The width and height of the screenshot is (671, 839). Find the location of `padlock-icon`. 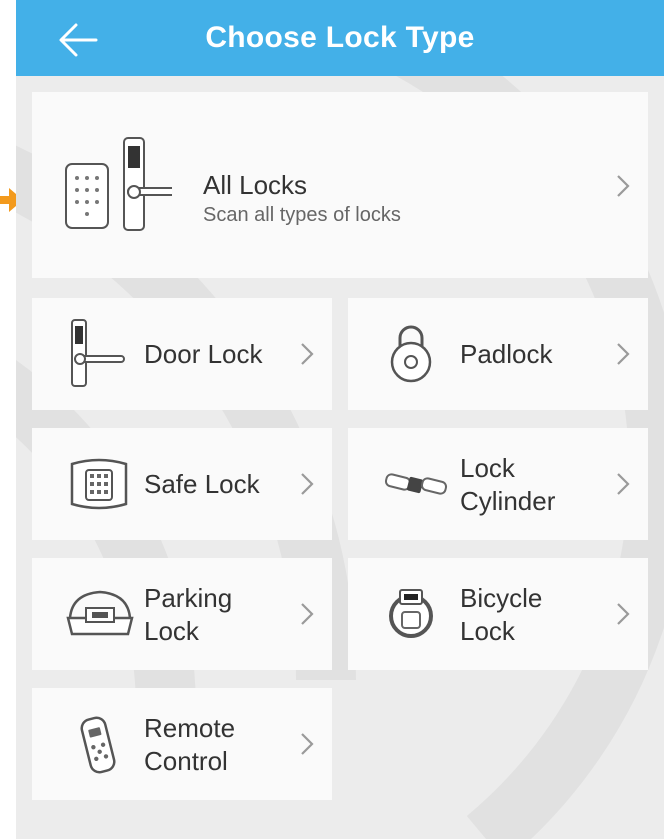

padlock-icon is located at coordinates (411, 354).